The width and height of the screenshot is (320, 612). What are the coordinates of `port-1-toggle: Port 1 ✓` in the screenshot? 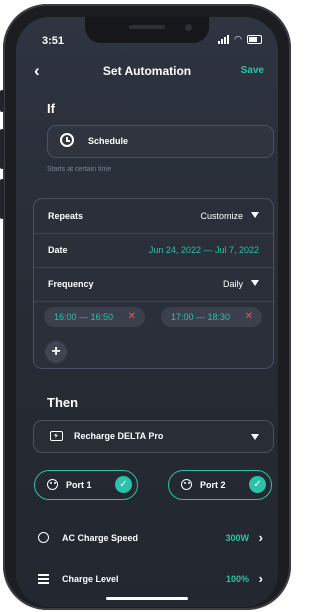 It's located at (86, 485).